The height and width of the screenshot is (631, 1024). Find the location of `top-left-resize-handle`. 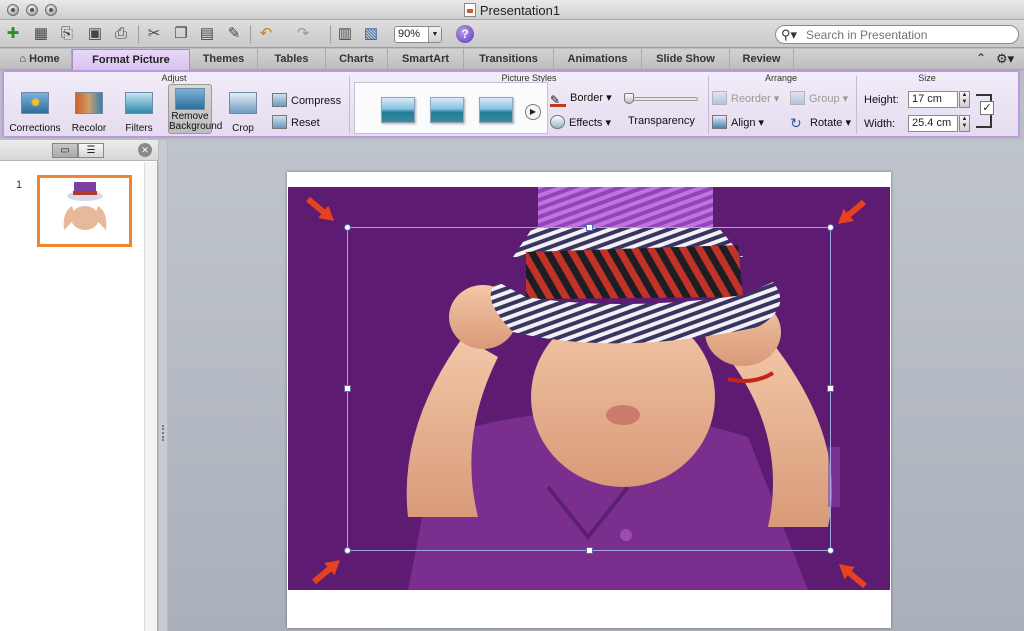

top-left-resize-handle is located at coordinates (347, 227).